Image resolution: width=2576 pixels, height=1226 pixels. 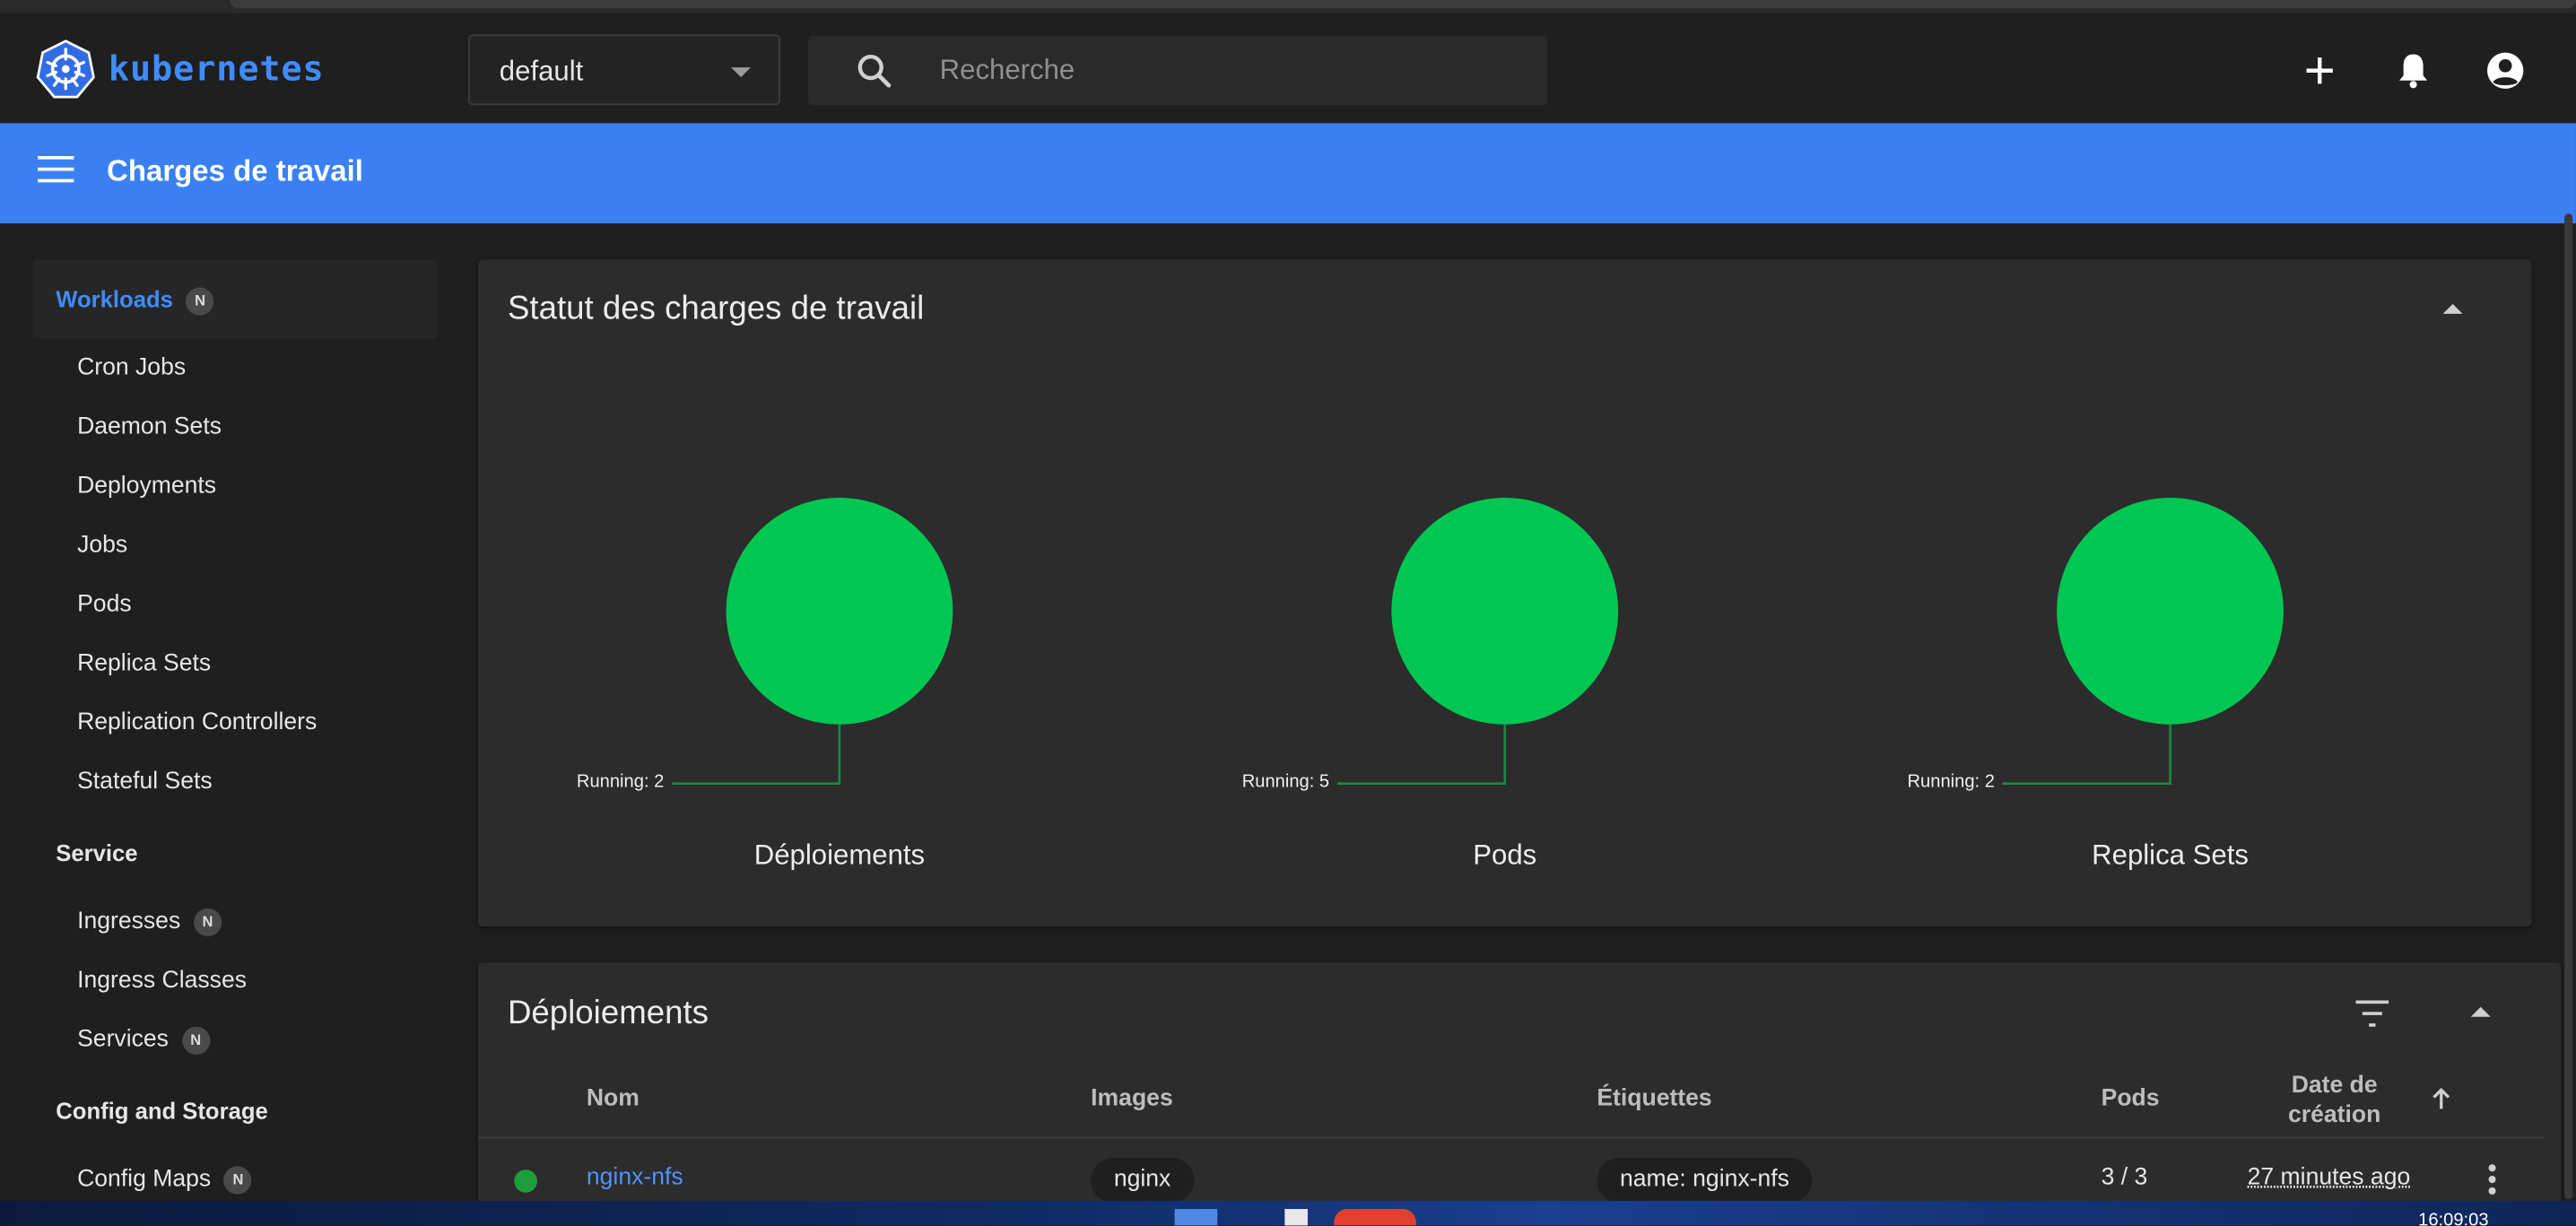 What do you see at coordinates (162, 981) in the screenshot?
I see `sidebar-item-ingress-classes: Ingress Classes` at bounding box center [162, 981].